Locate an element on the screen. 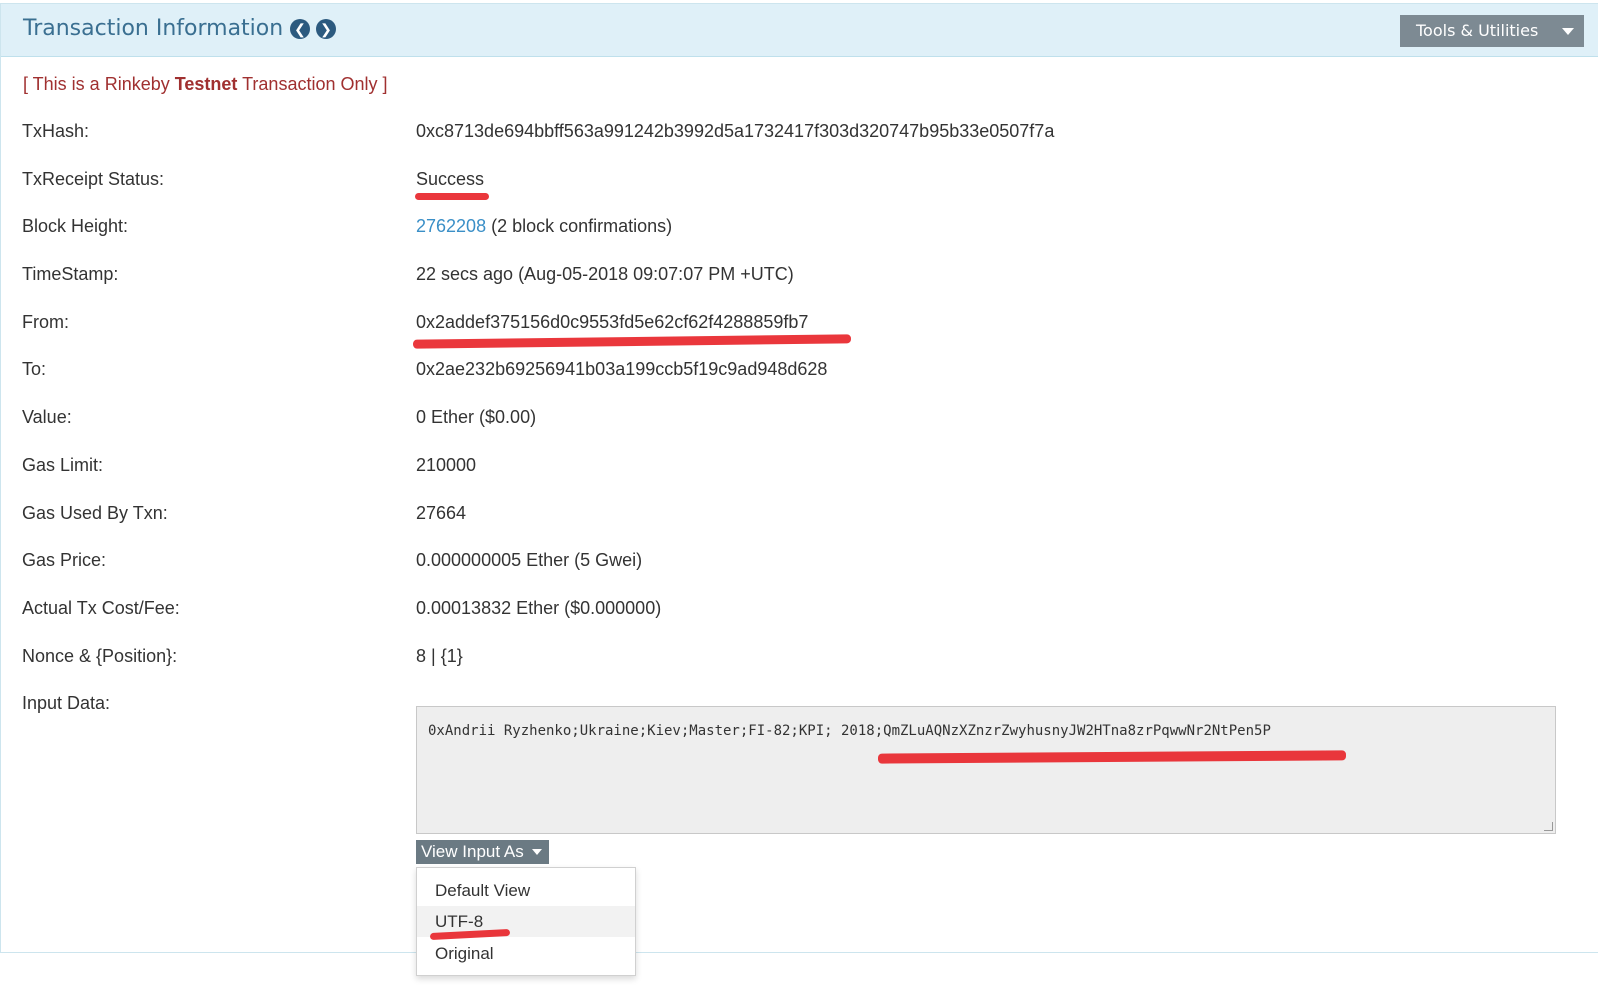  fee-label: Actual Tx Cost/Fee: is located at coordinates (101, 608).